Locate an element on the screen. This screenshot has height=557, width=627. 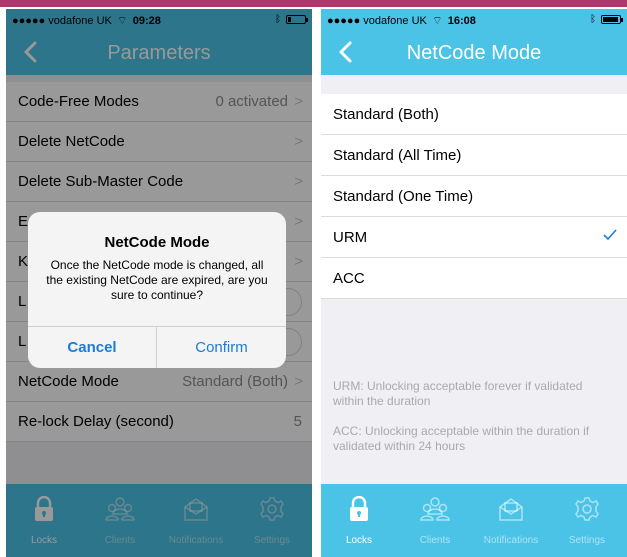
gear-icon is located at coordinates (587, 509).